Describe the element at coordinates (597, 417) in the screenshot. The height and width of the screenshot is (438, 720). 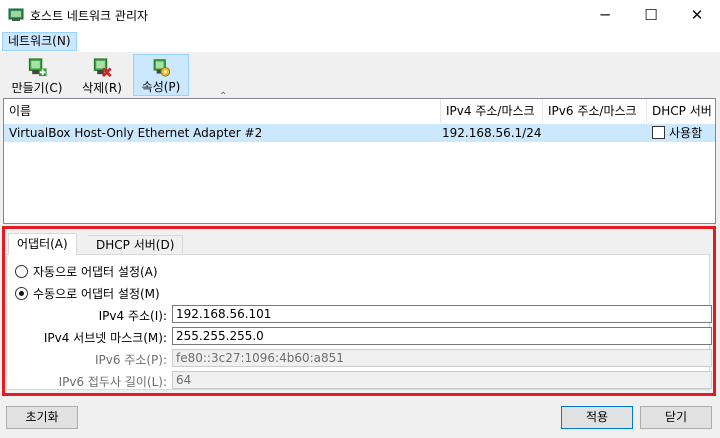
I see `apply-button: 적용` at that location.